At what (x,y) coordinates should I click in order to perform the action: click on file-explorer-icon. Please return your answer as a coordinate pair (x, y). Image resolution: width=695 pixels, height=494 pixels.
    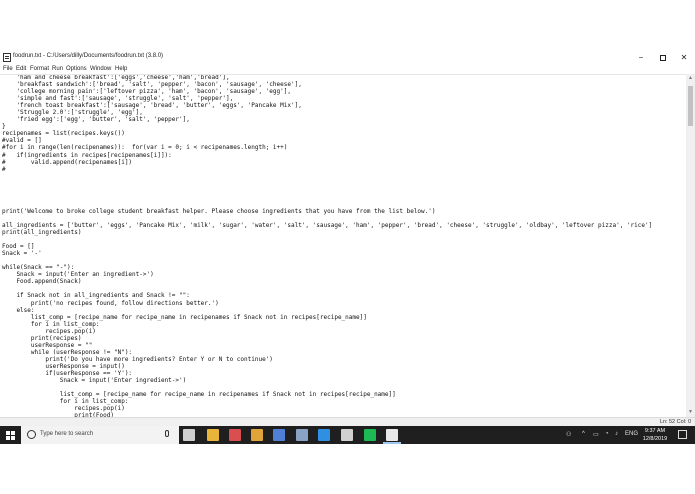
    Looking at the image, I should click on (213, 435).